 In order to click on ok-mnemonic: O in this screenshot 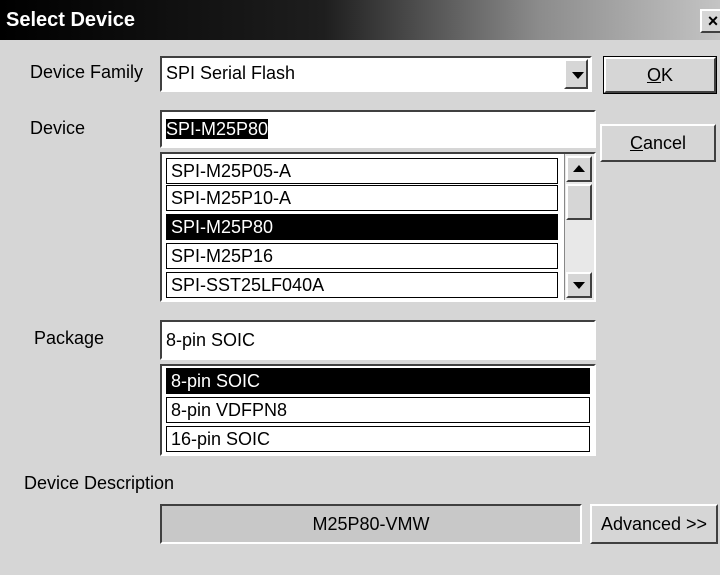, I will do `click(653, 75)`.